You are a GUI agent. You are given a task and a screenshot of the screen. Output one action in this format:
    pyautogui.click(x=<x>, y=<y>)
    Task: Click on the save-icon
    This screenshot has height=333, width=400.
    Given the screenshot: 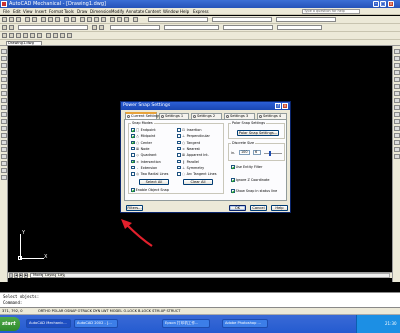 What is the action you would take?
    pyautogui.click(x=18, y=19)
    